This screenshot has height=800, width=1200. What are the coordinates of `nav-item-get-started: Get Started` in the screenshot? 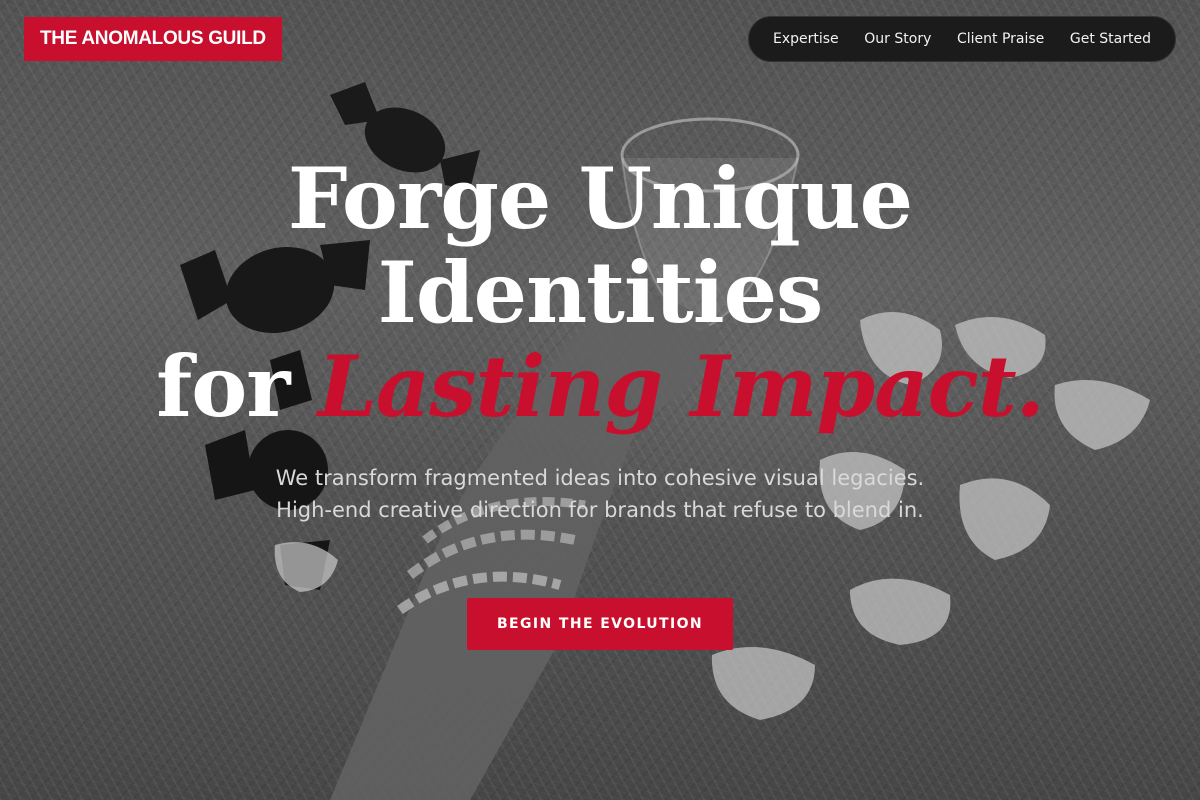 It's located at (1110, 39).